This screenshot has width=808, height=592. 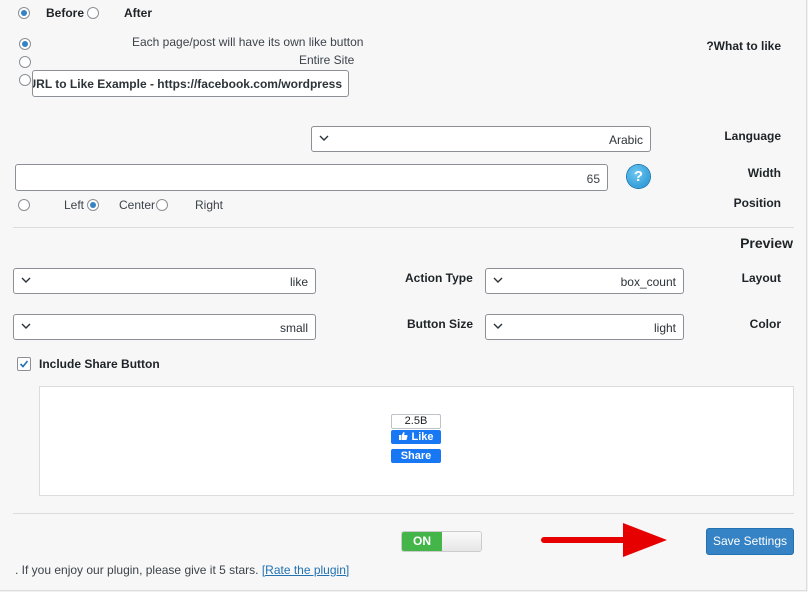 What do you see at coordinates (764, 173) in the screenshot?
I see `width-label: Width` at bounding box center [764, 173].